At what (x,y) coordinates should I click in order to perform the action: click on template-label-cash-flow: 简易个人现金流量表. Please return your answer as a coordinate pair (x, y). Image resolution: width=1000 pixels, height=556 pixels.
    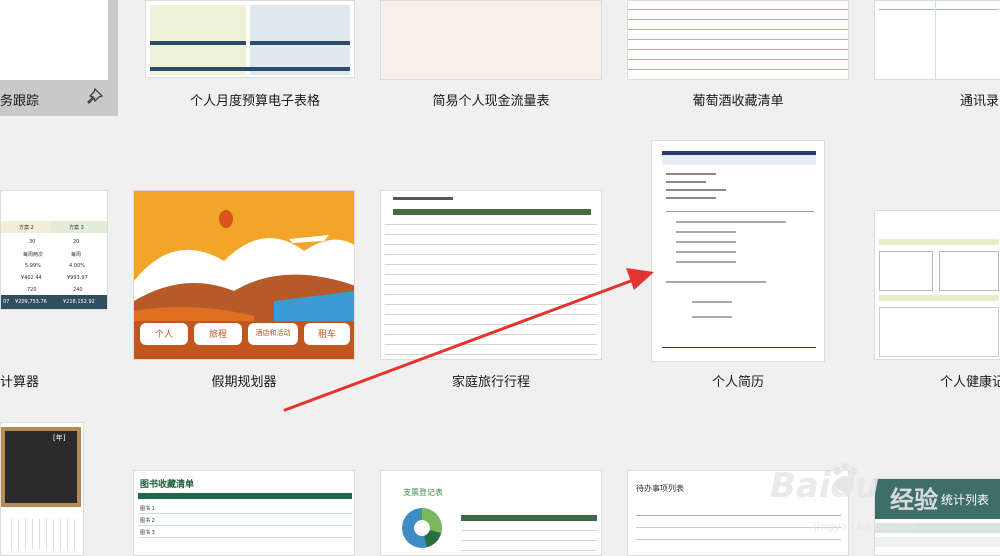
    Looking at the image, I should click on (491, 101).